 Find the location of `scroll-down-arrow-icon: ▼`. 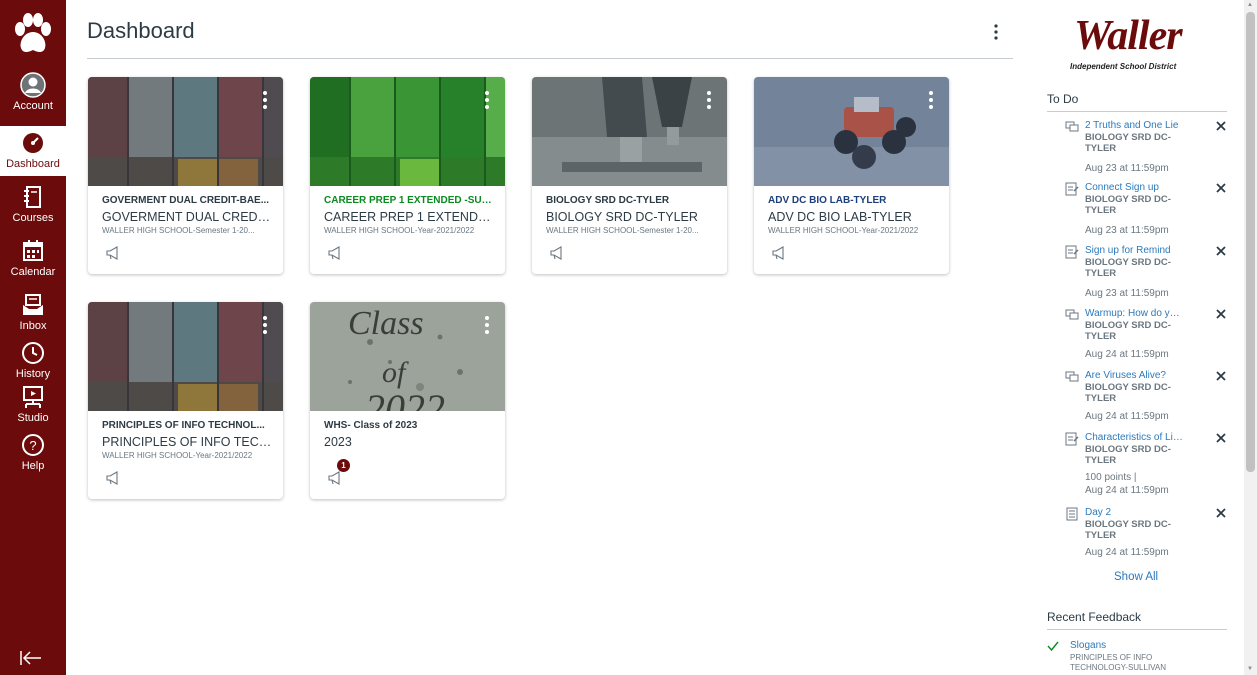

scroll-down-arrow-icon: ▼ is located at coordinates (1250, 669).